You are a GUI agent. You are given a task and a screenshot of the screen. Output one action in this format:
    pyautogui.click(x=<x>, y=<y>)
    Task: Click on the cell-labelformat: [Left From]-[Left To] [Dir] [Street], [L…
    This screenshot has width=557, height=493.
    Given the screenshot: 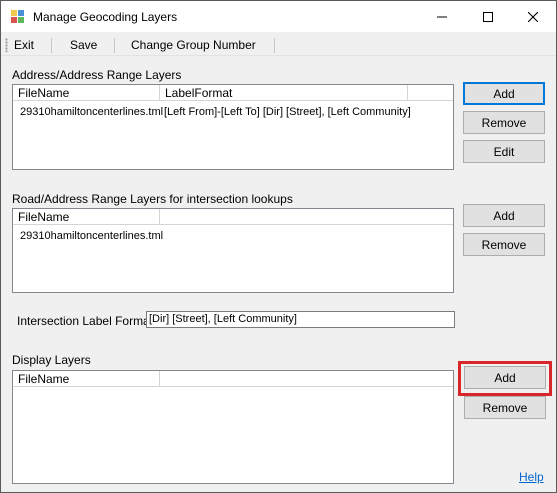 What is the action you would take?
    pyautogui.click(x=287, y=112)
    